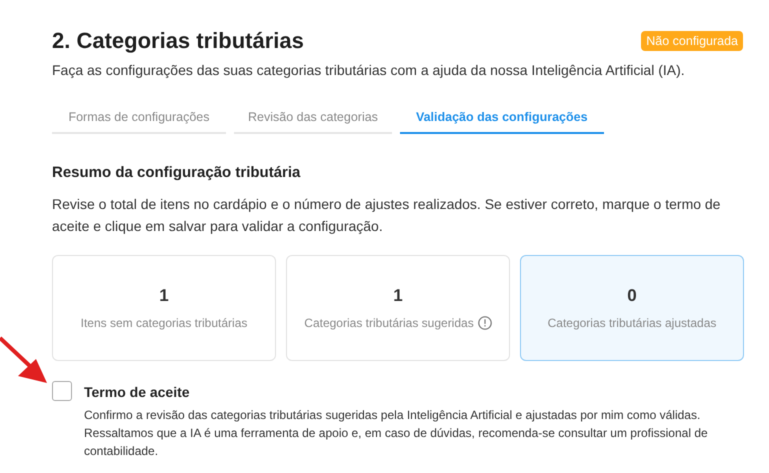 The image size is (769, 473). What do you see at coordinates (313, 119) in the screenshot?
I see `tab: Revisão das categorias` at bounding box center [313, 119].